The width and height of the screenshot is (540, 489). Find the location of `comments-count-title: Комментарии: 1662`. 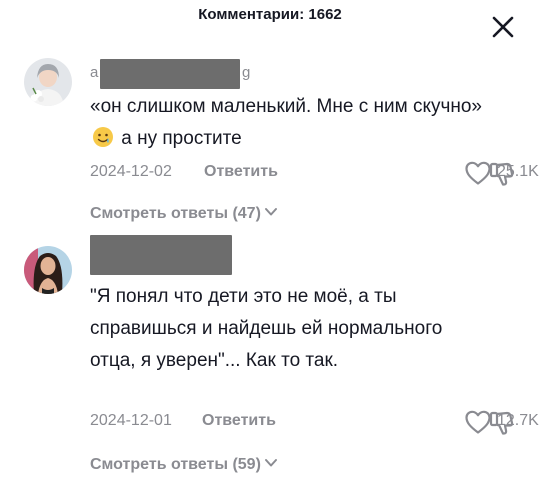

comments-count-title: Комментарии: 1662 is located at coordinates (270, 14).